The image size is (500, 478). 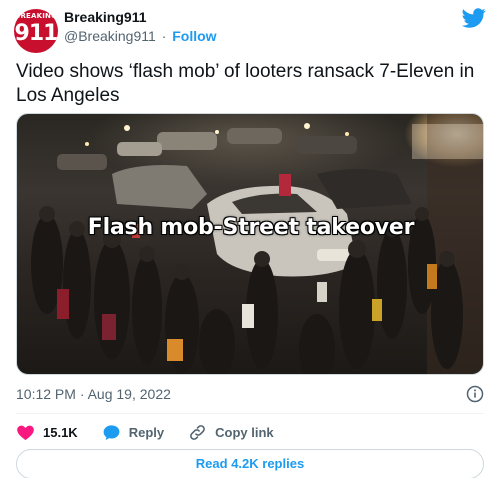 What do you see at coordinates (475, 394) in the screenshot?
I see `info-icon` at bounding box center [475, 394].